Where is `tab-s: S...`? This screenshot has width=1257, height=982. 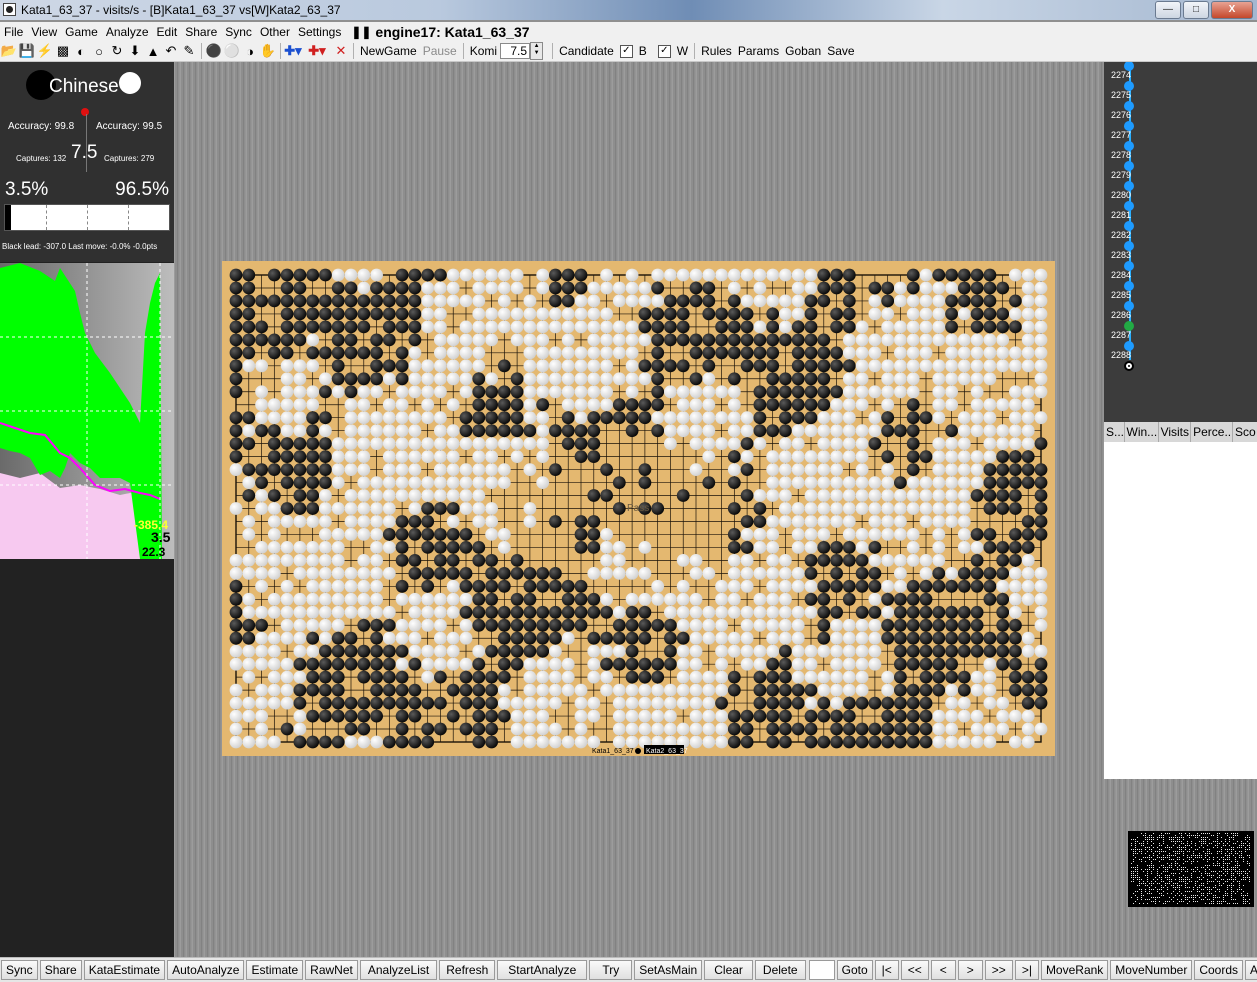 tab-s: S... is located at coordinates (1114, 432).